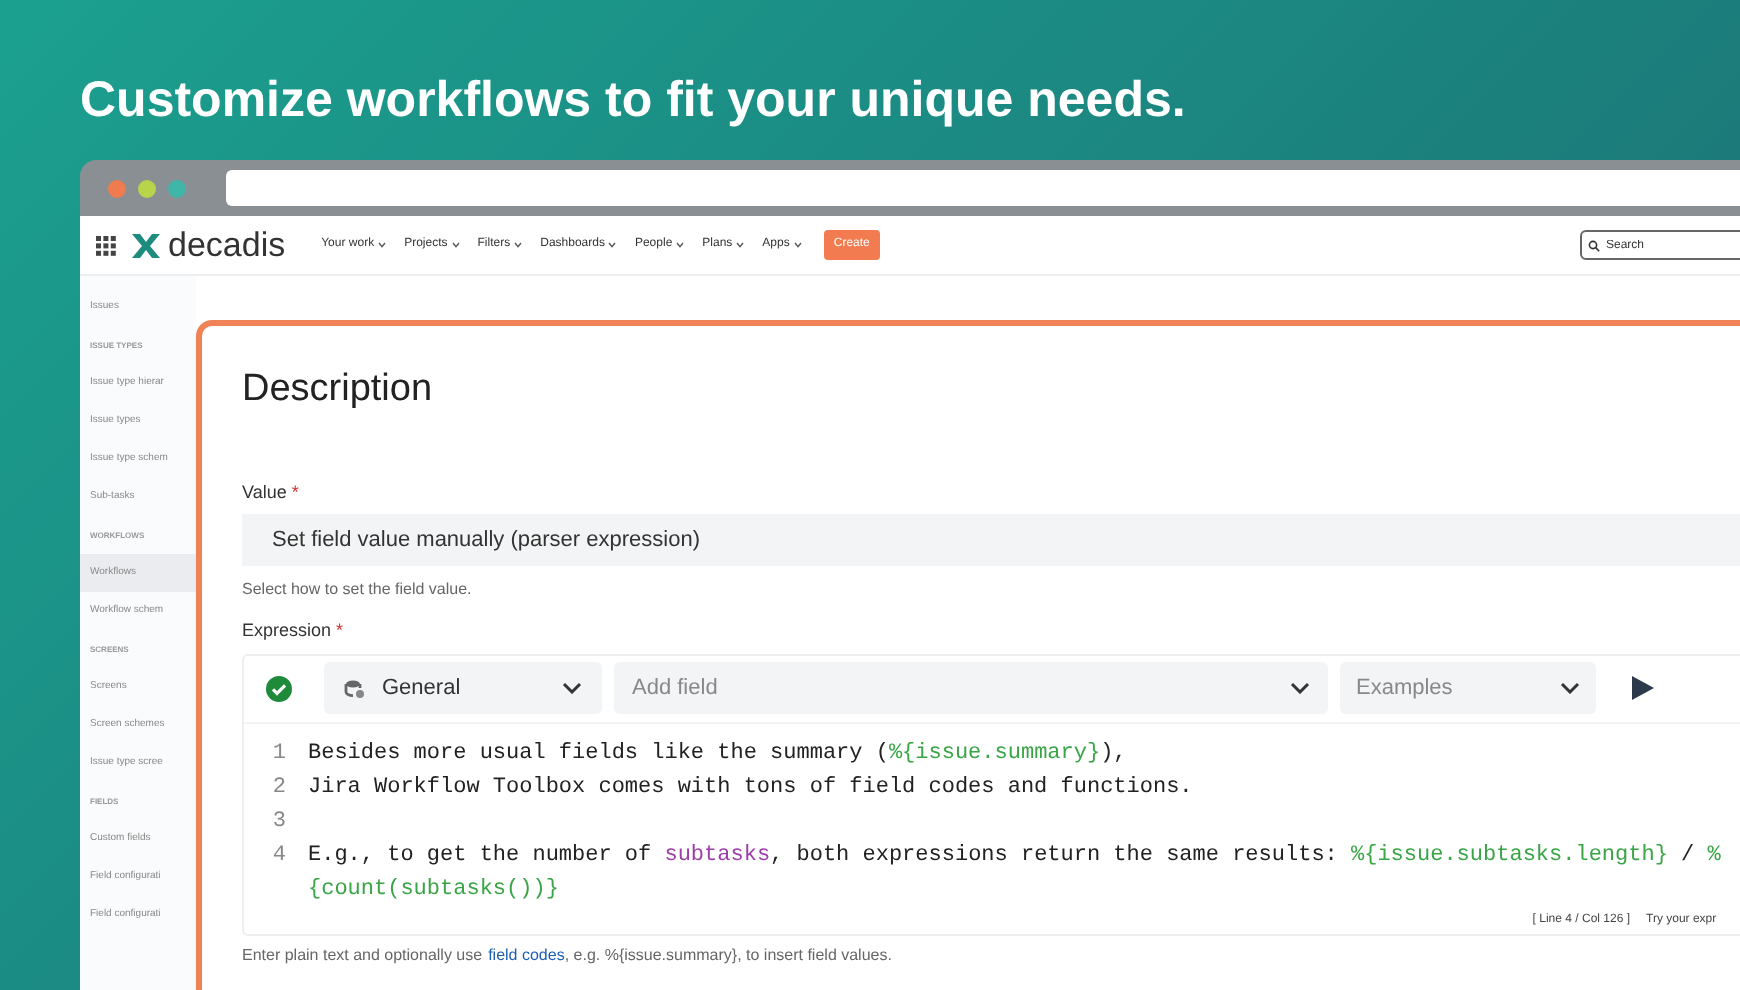  What do you see at coordinates (338, 390) in the screenshot?
I see `panel-title: Description` at bounding box center [338, 390].